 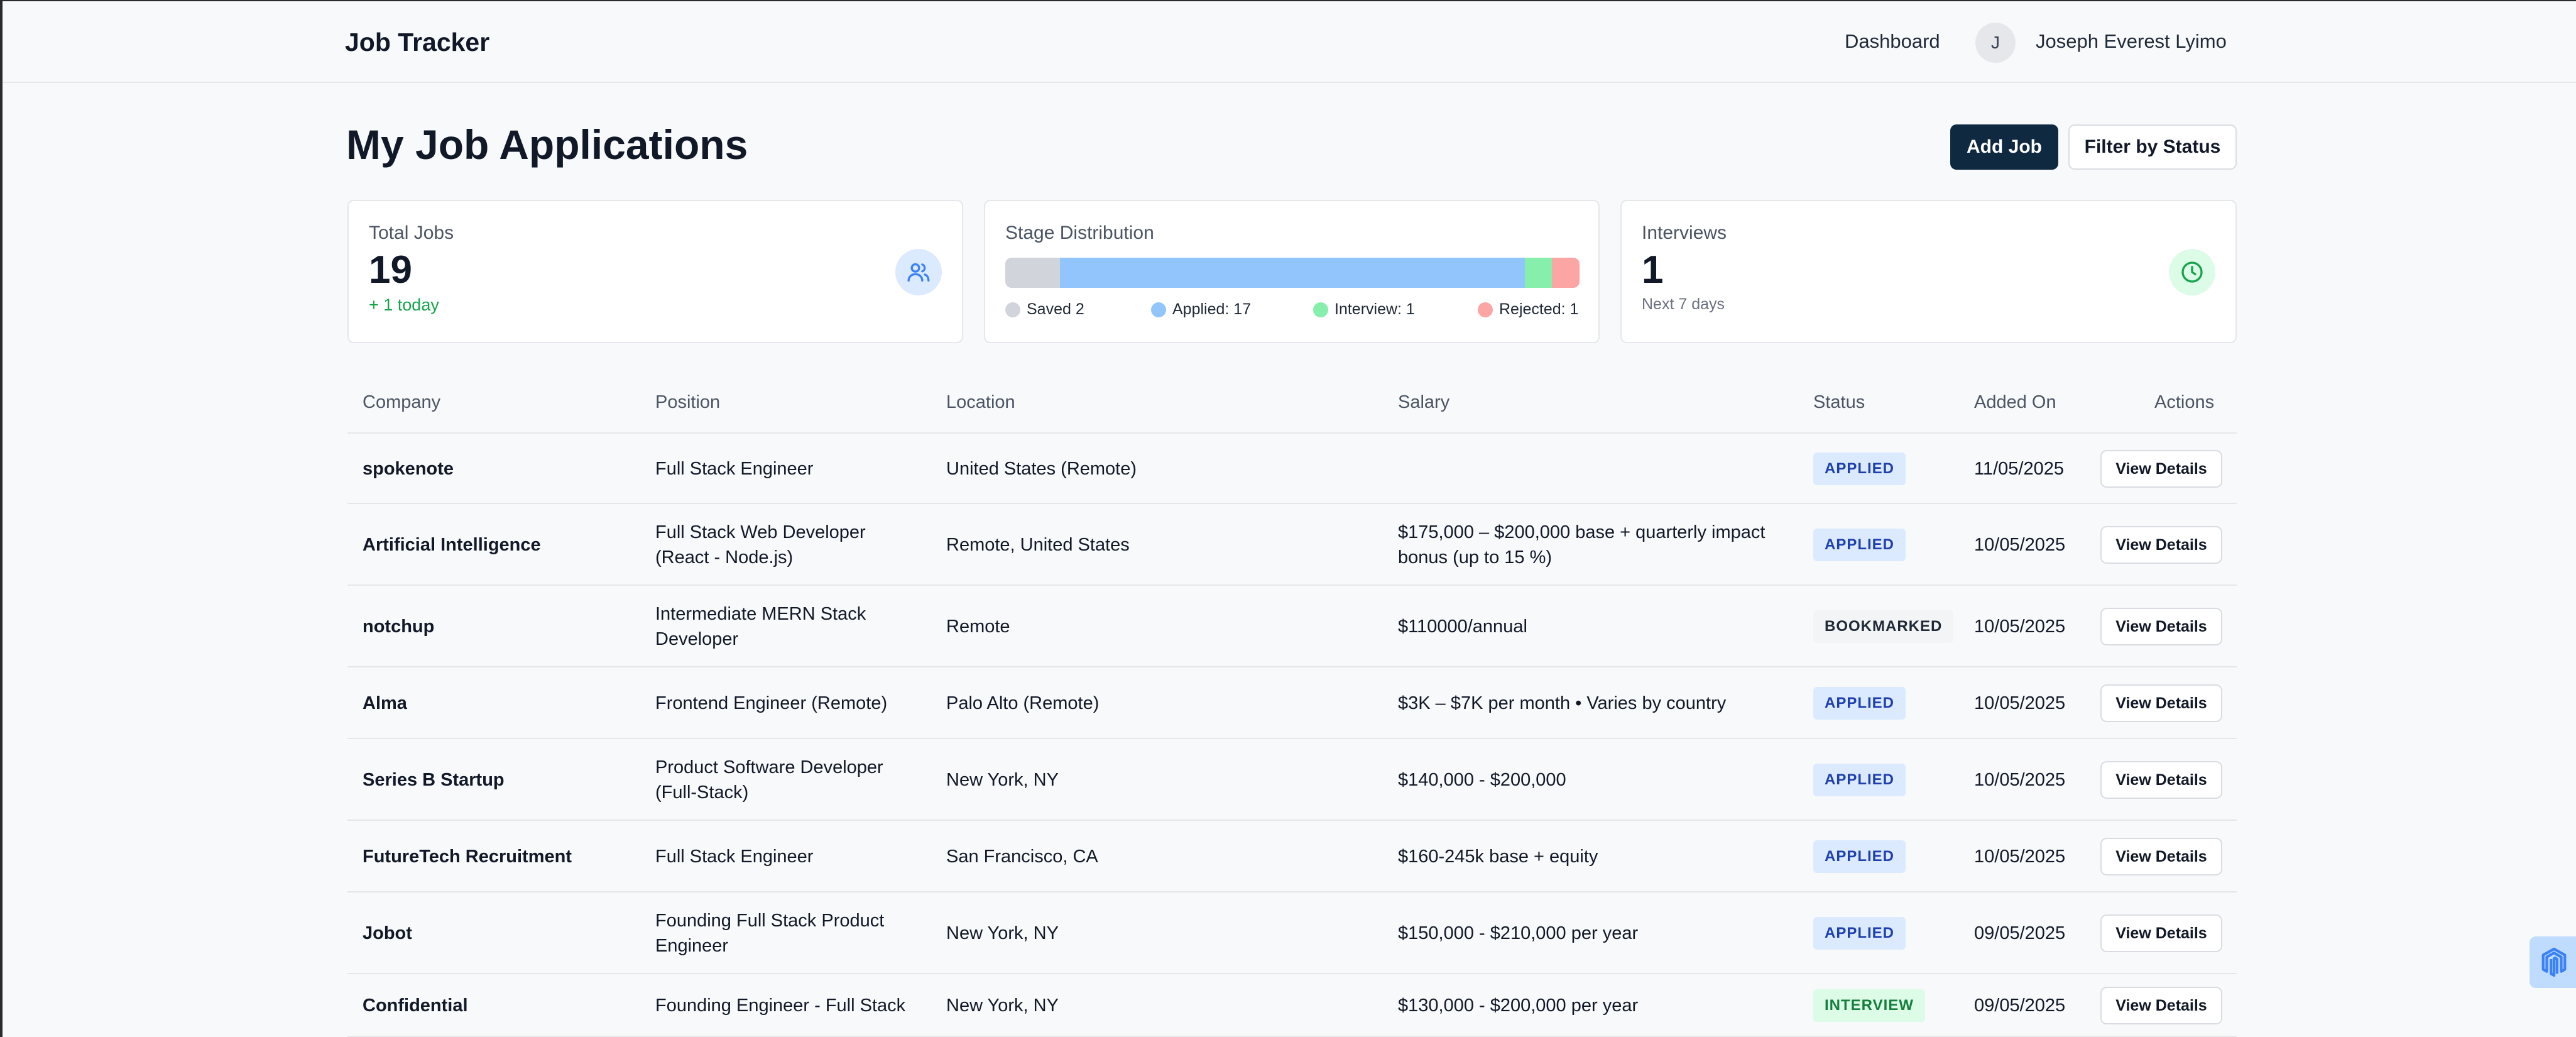 I want to click on legend-label: Rejected: 1, so click(x=1539, y=309).